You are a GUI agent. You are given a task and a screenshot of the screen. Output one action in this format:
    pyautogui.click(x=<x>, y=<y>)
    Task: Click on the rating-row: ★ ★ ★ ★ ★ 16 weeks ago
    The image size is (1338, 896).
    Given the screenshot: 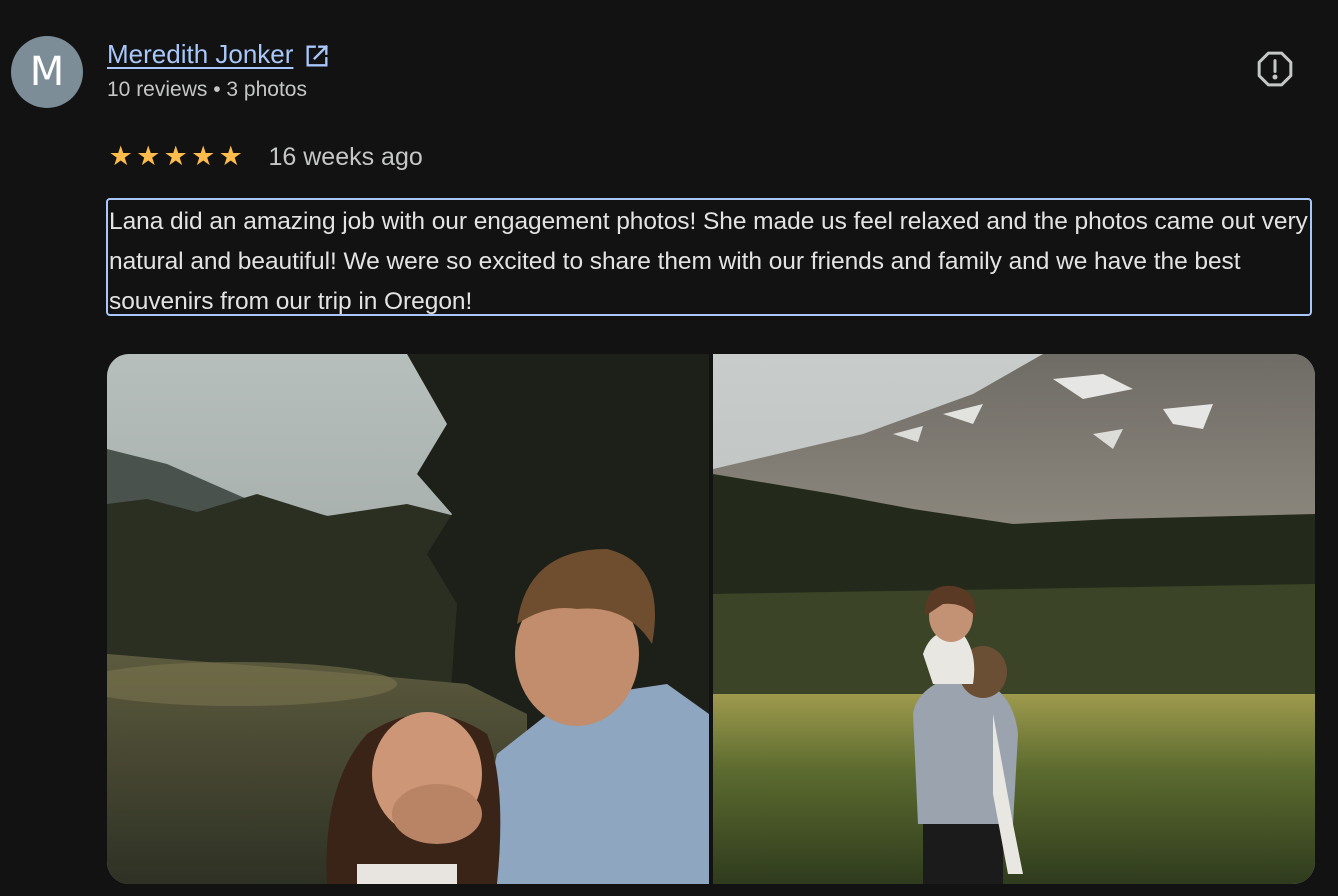 What is the action you would take?
    pyautogui.click(x=265, y=157)
    